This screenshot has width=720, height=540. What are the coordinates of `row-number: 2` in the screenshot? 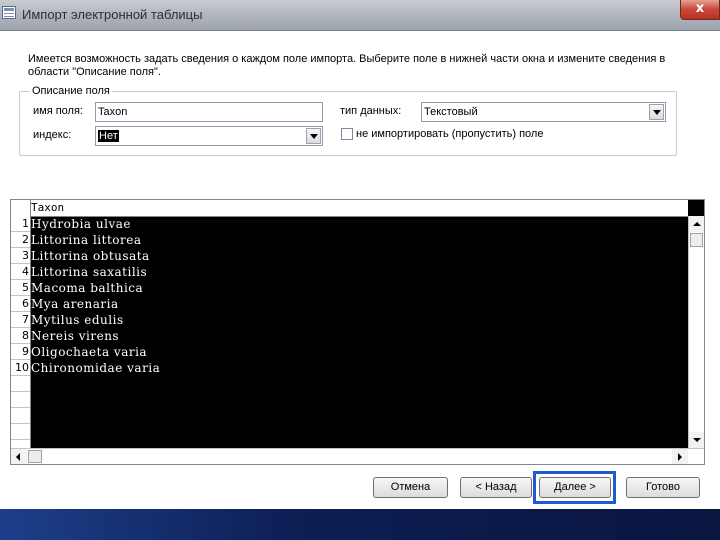 It's located at (20, 240).